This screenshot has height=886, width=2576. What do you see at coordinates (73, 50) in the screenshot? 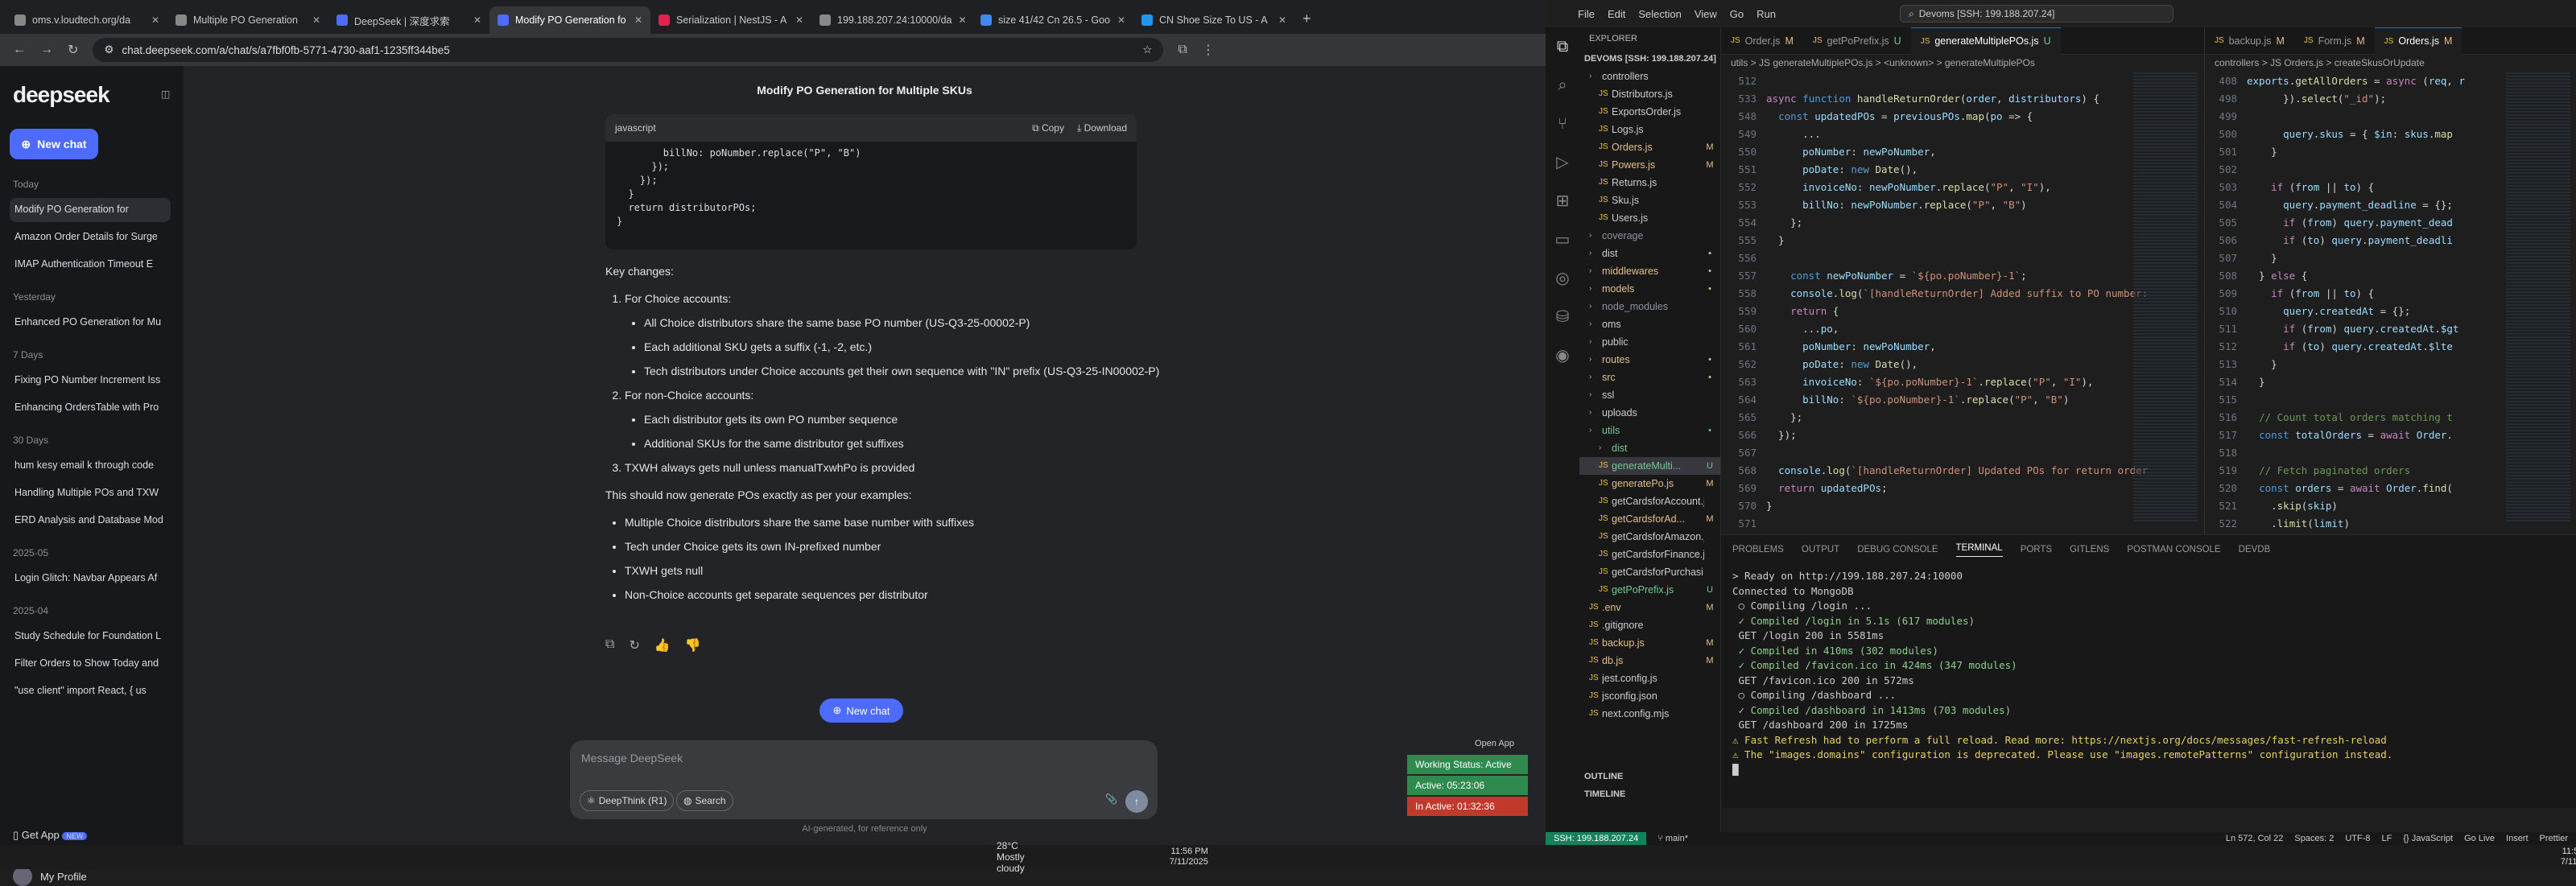
I see `reload-icon: ↻` at bounding box center [73, 50].